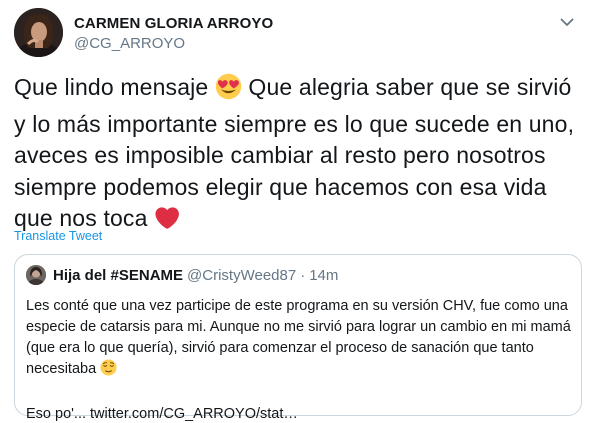 The width and height of the screenshot is (593, 423). Describe the element at coordinates (298, 275) in the screenshot. I see `quoted-tweet-header: Hija del #SENAME @CristyWeed87 · 14m` at that location.